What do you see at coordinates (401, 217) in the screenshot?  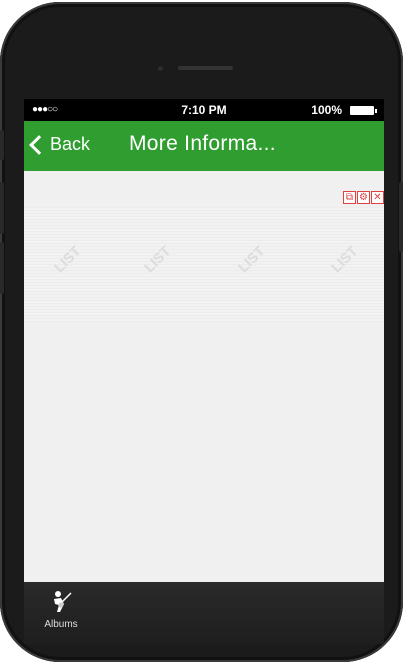 I see `power-button` at bounding box center [401, 217].